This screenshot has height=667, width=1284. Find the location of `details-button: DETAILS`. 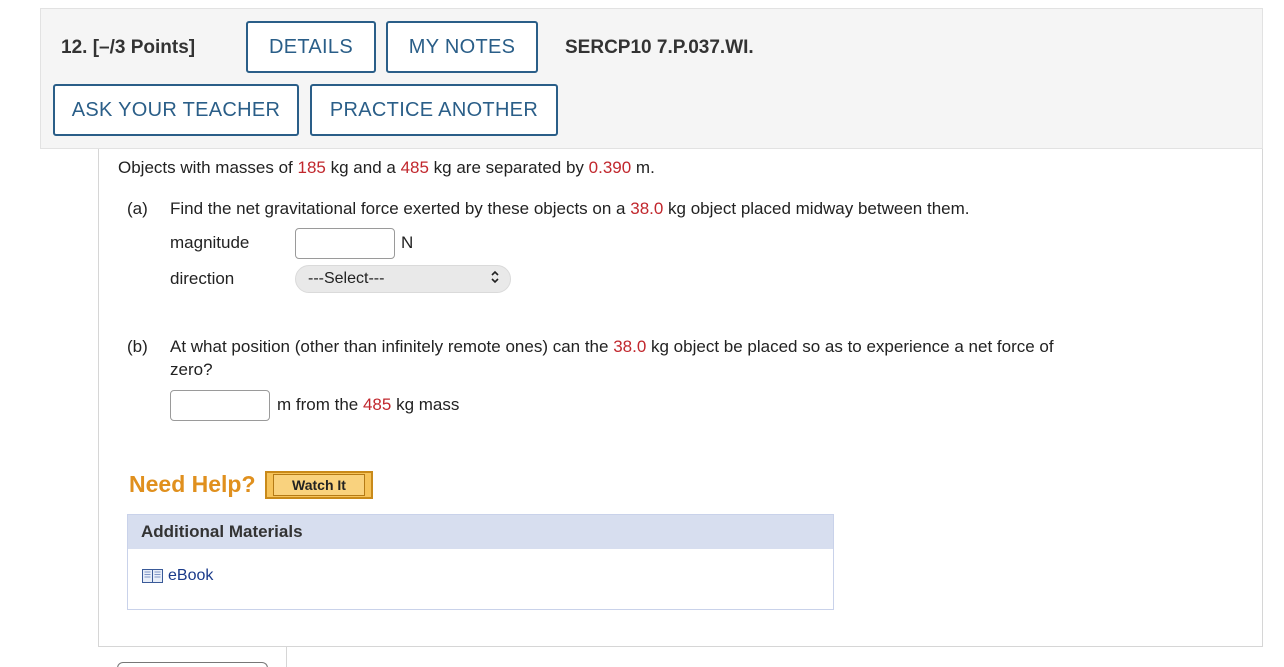

details-button: DETAILS is located at coordinates (311, 47).